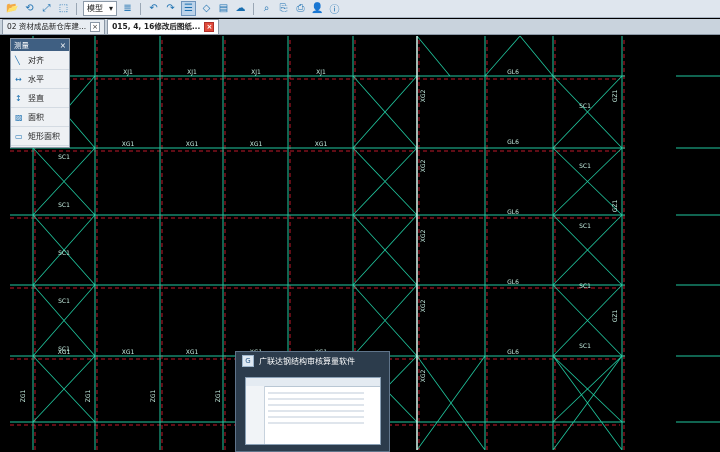 This screenshot has width=720, height=452. What do you see at coordinates (19, 136) in the screenshot?
I see `rect-area-icon: ▭` at bounding box center [19, 136].